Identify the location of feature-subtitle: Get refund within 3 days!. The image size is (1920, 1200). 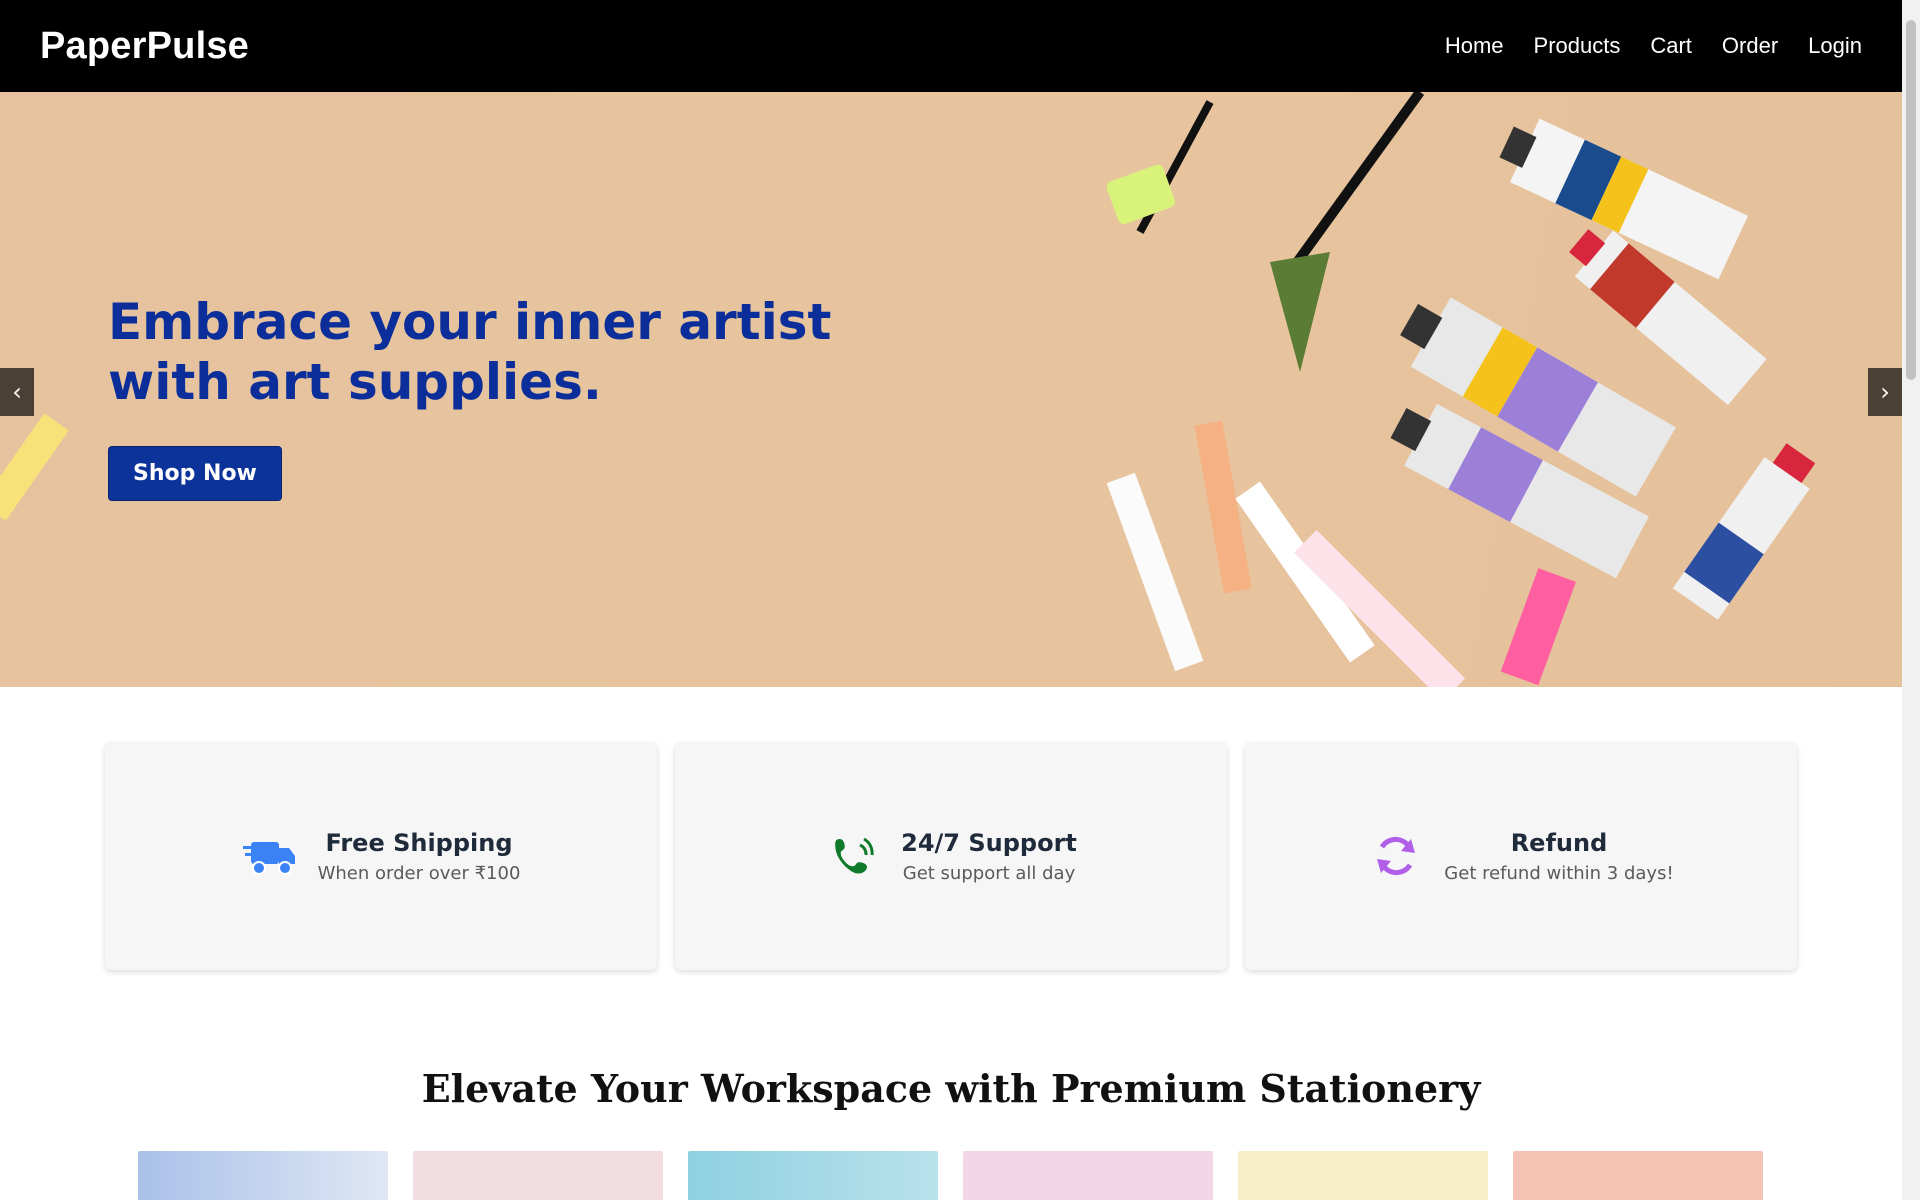
(1559, 873).